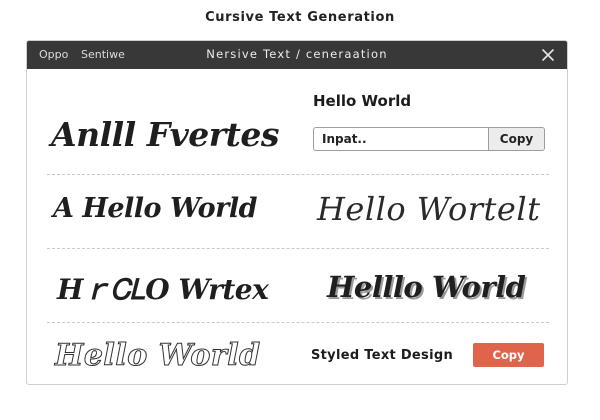 The image size is (600, 420). I want to click on title-bar: Oppo Sentiwe Nersive Text / ceneraation, so click(297, 55).